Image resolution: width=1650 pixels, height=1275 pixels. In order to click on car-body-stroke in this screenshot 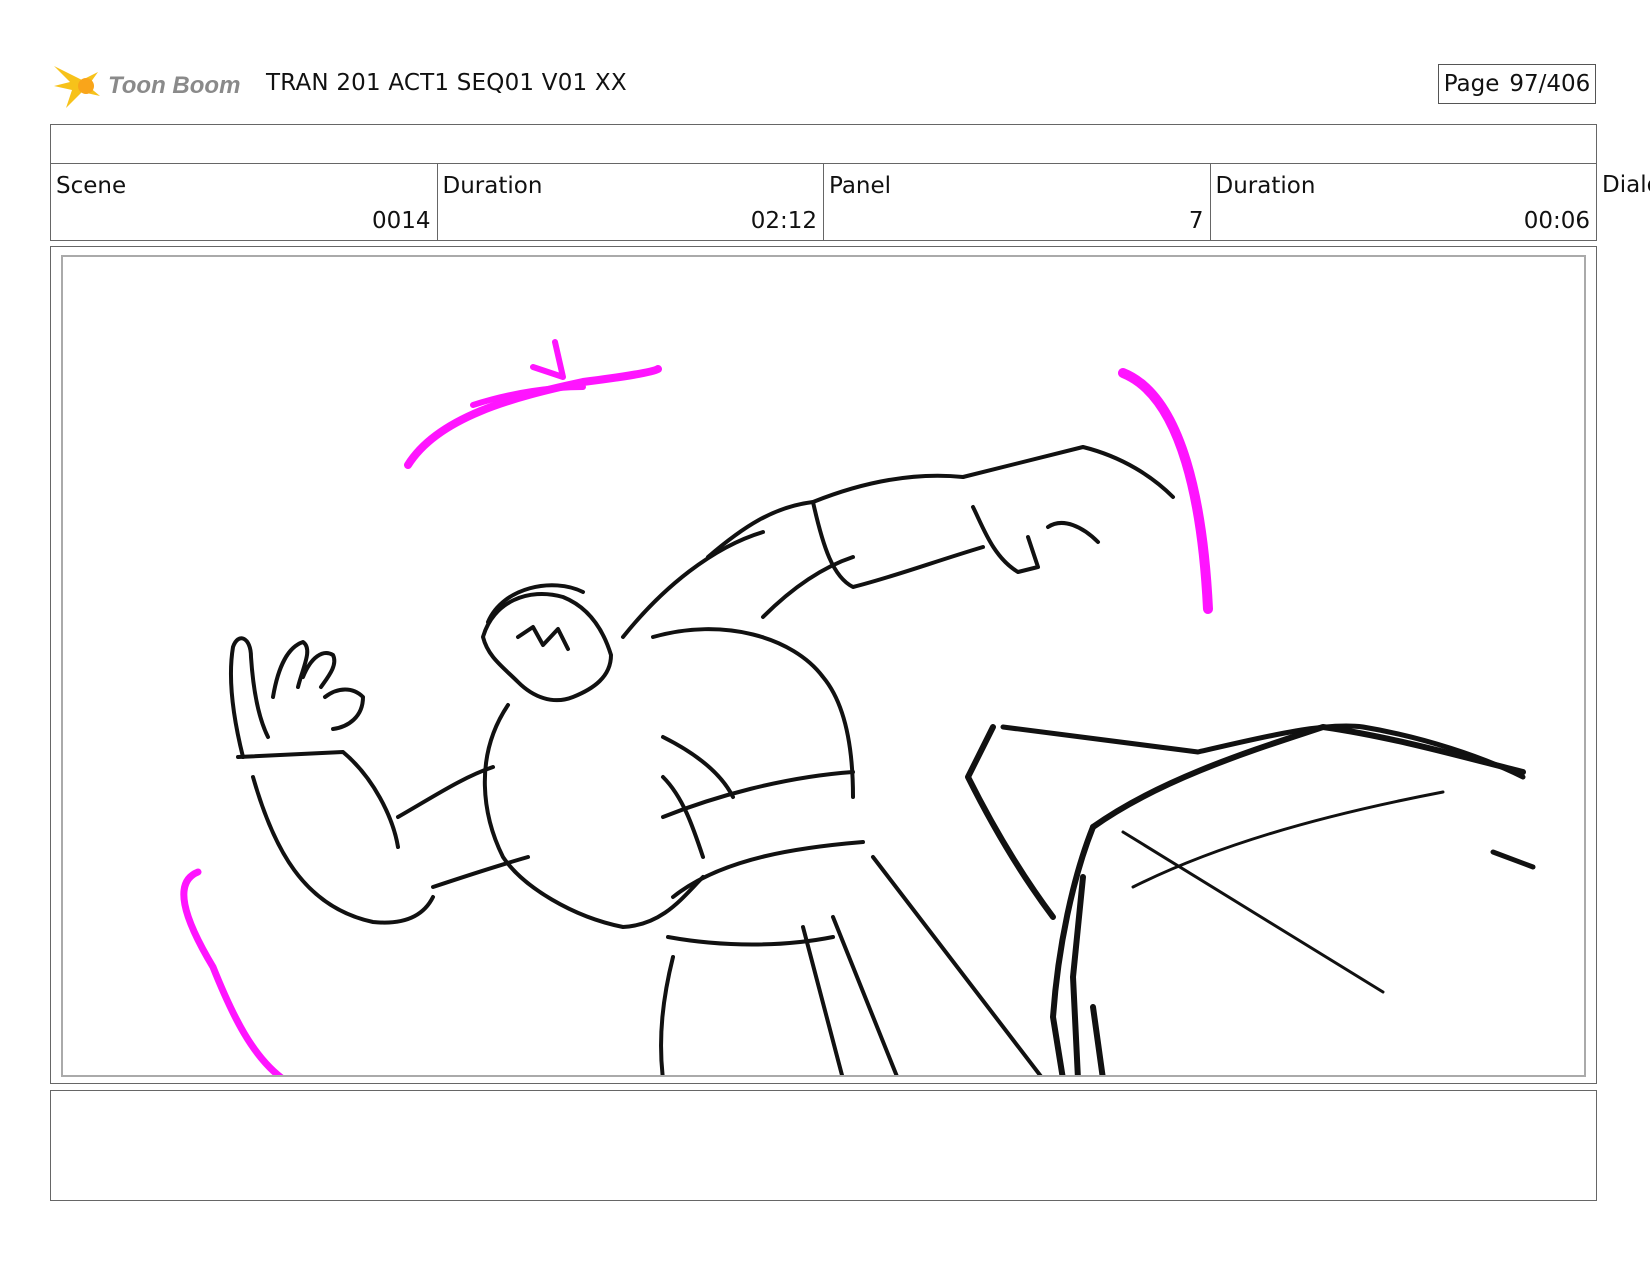, I will do `click(1253, 912)`.